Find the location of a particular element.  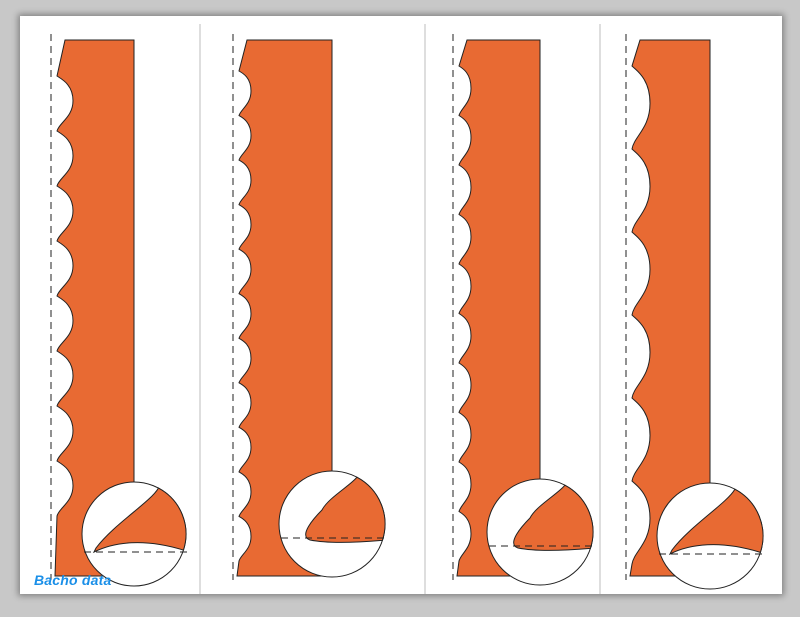

source-caption: Bacho data is located at coordinates (73, 580).